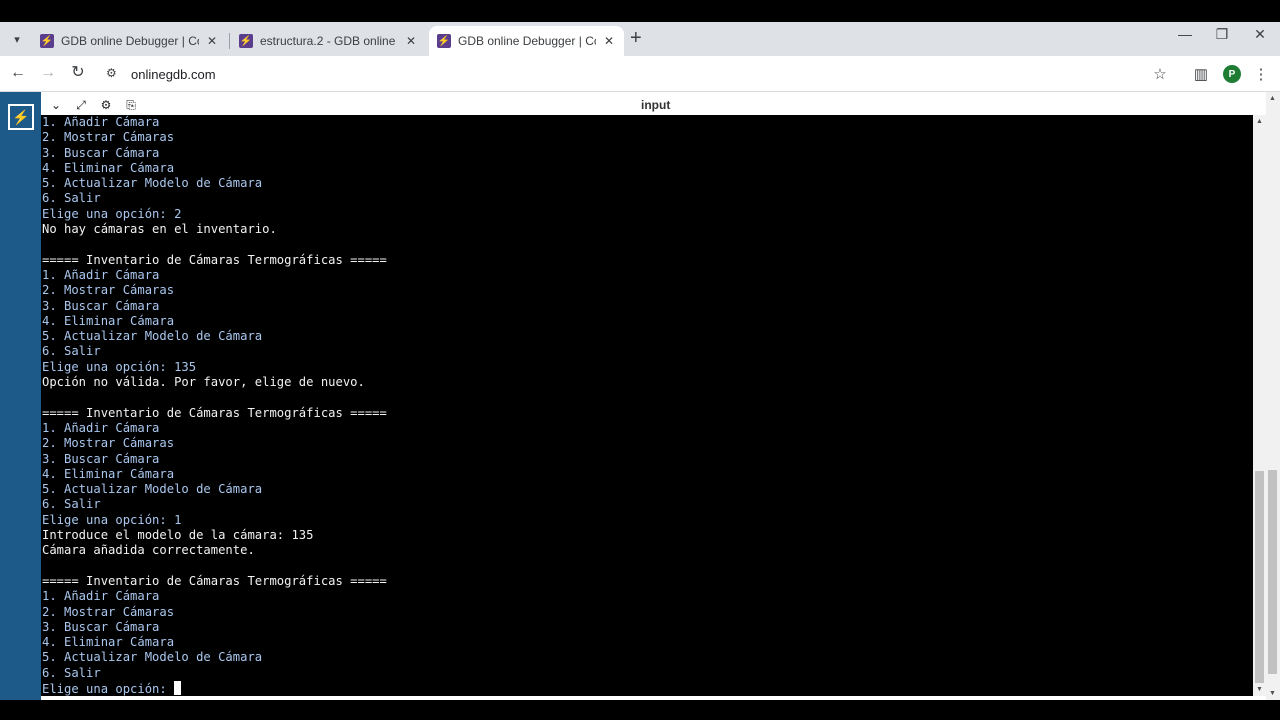  What do you see at coordinates (1260, 34) in the screenshot?
I see `window-close-icon: ✕` at bounding box center [1260, 34].